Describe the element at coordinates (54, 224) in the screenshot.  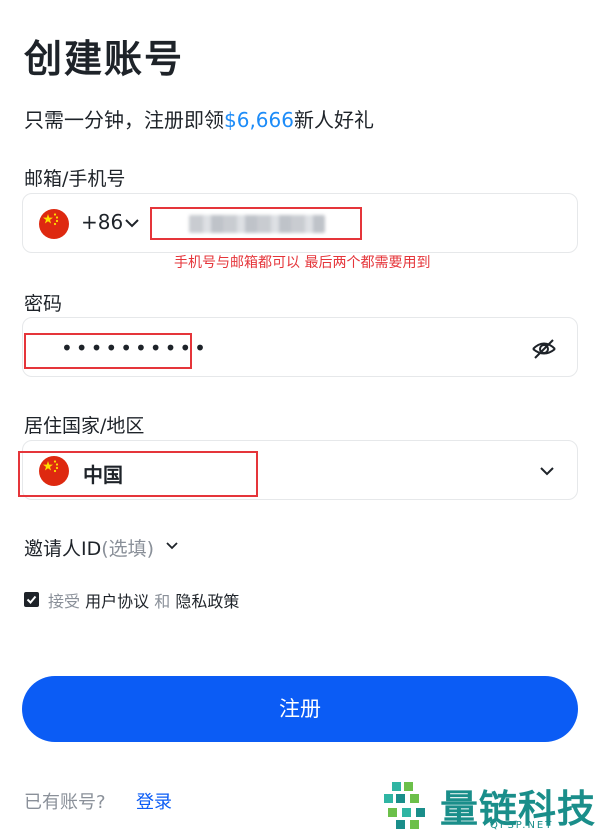
I see `china-flag-icon` at that location.